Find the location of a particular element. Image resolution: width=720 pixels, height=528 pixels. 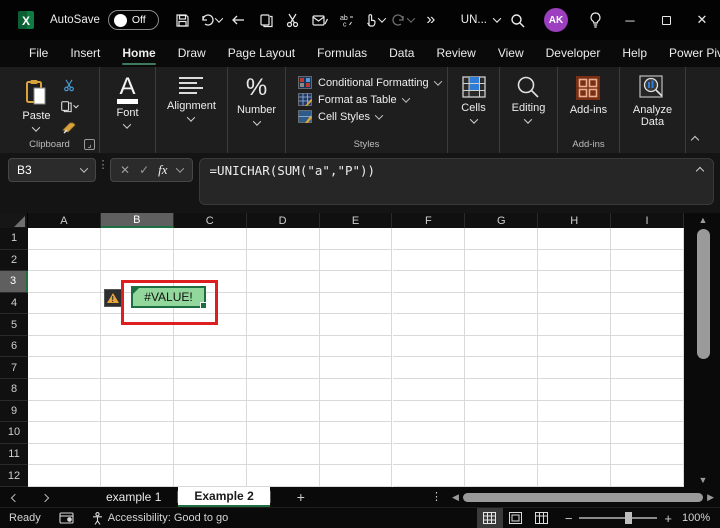

minimize-button: ─ is located at coordinates (630, 20).